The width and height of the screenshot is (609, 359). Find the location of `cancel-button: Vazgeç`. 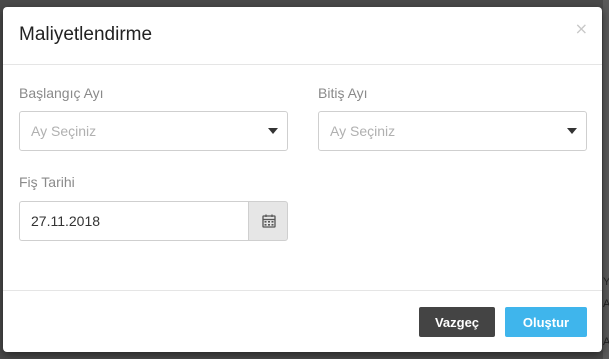

cancel-button: Vazgeç is located at coordinates (457, 322).